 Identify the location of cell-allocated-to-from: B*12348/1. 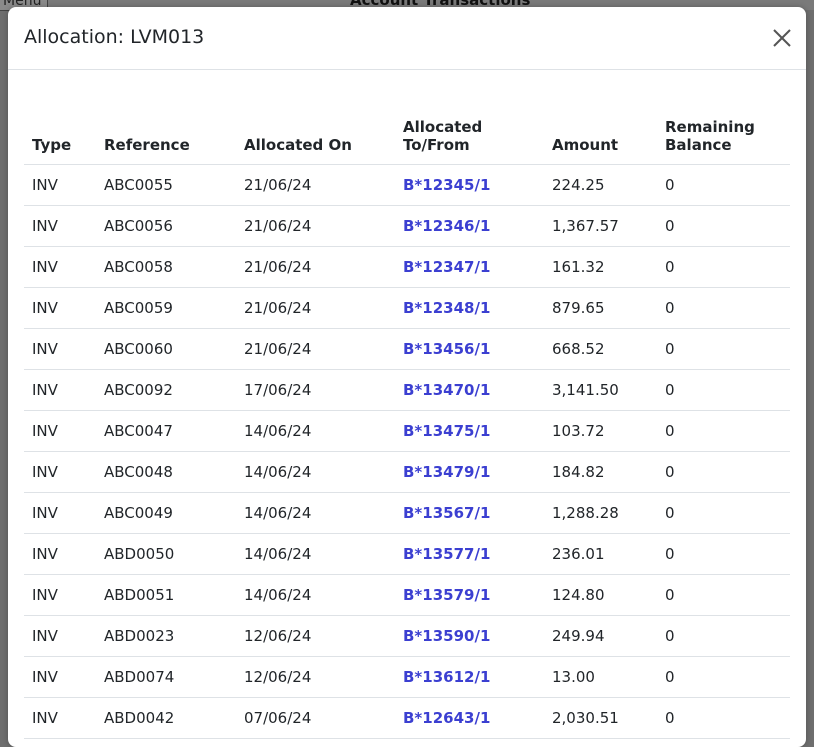
(469, 308).